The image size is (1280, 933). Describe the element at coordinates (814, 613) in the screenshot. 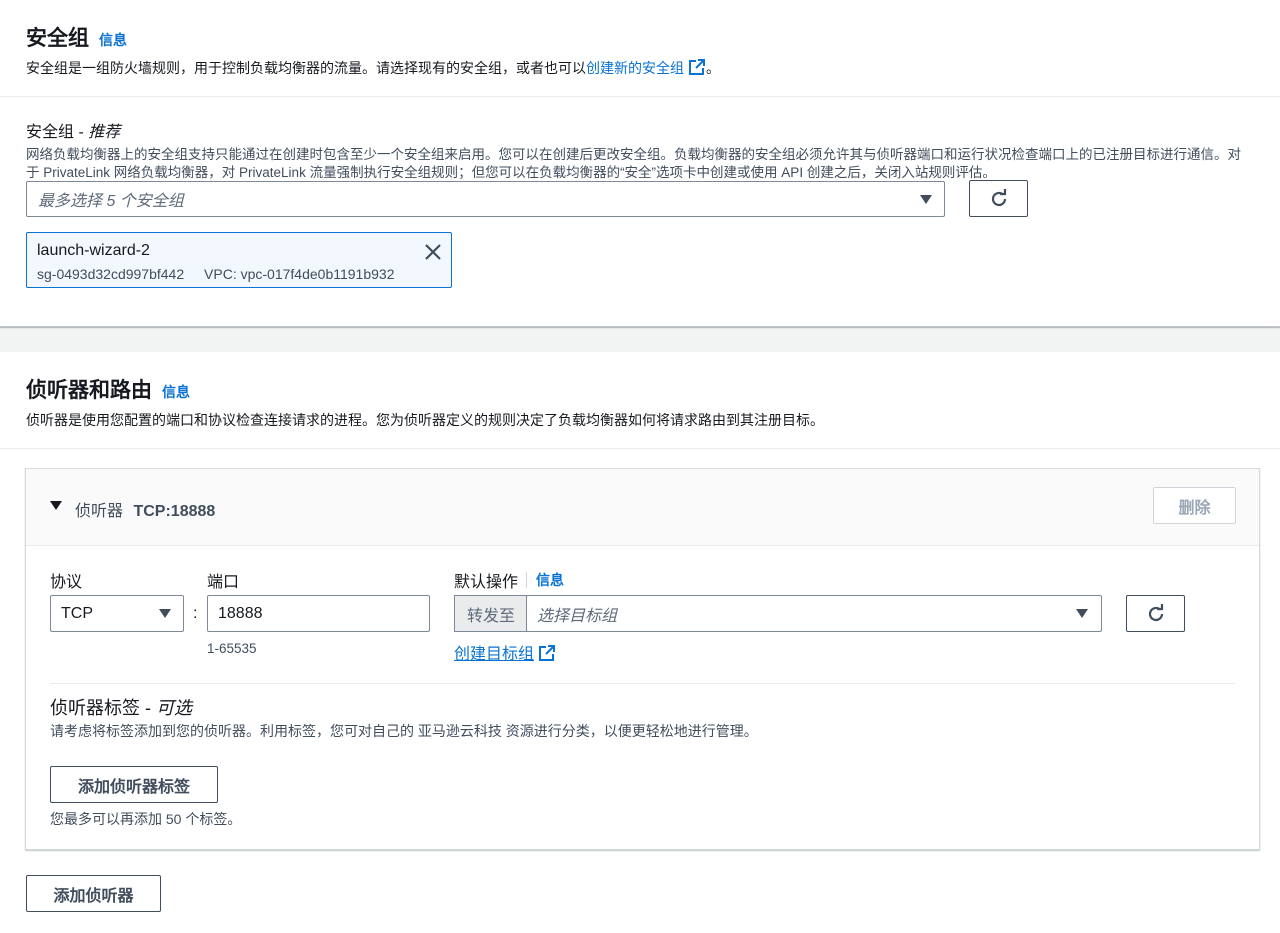

I see `target-group-select: 选择目标组` at that location.